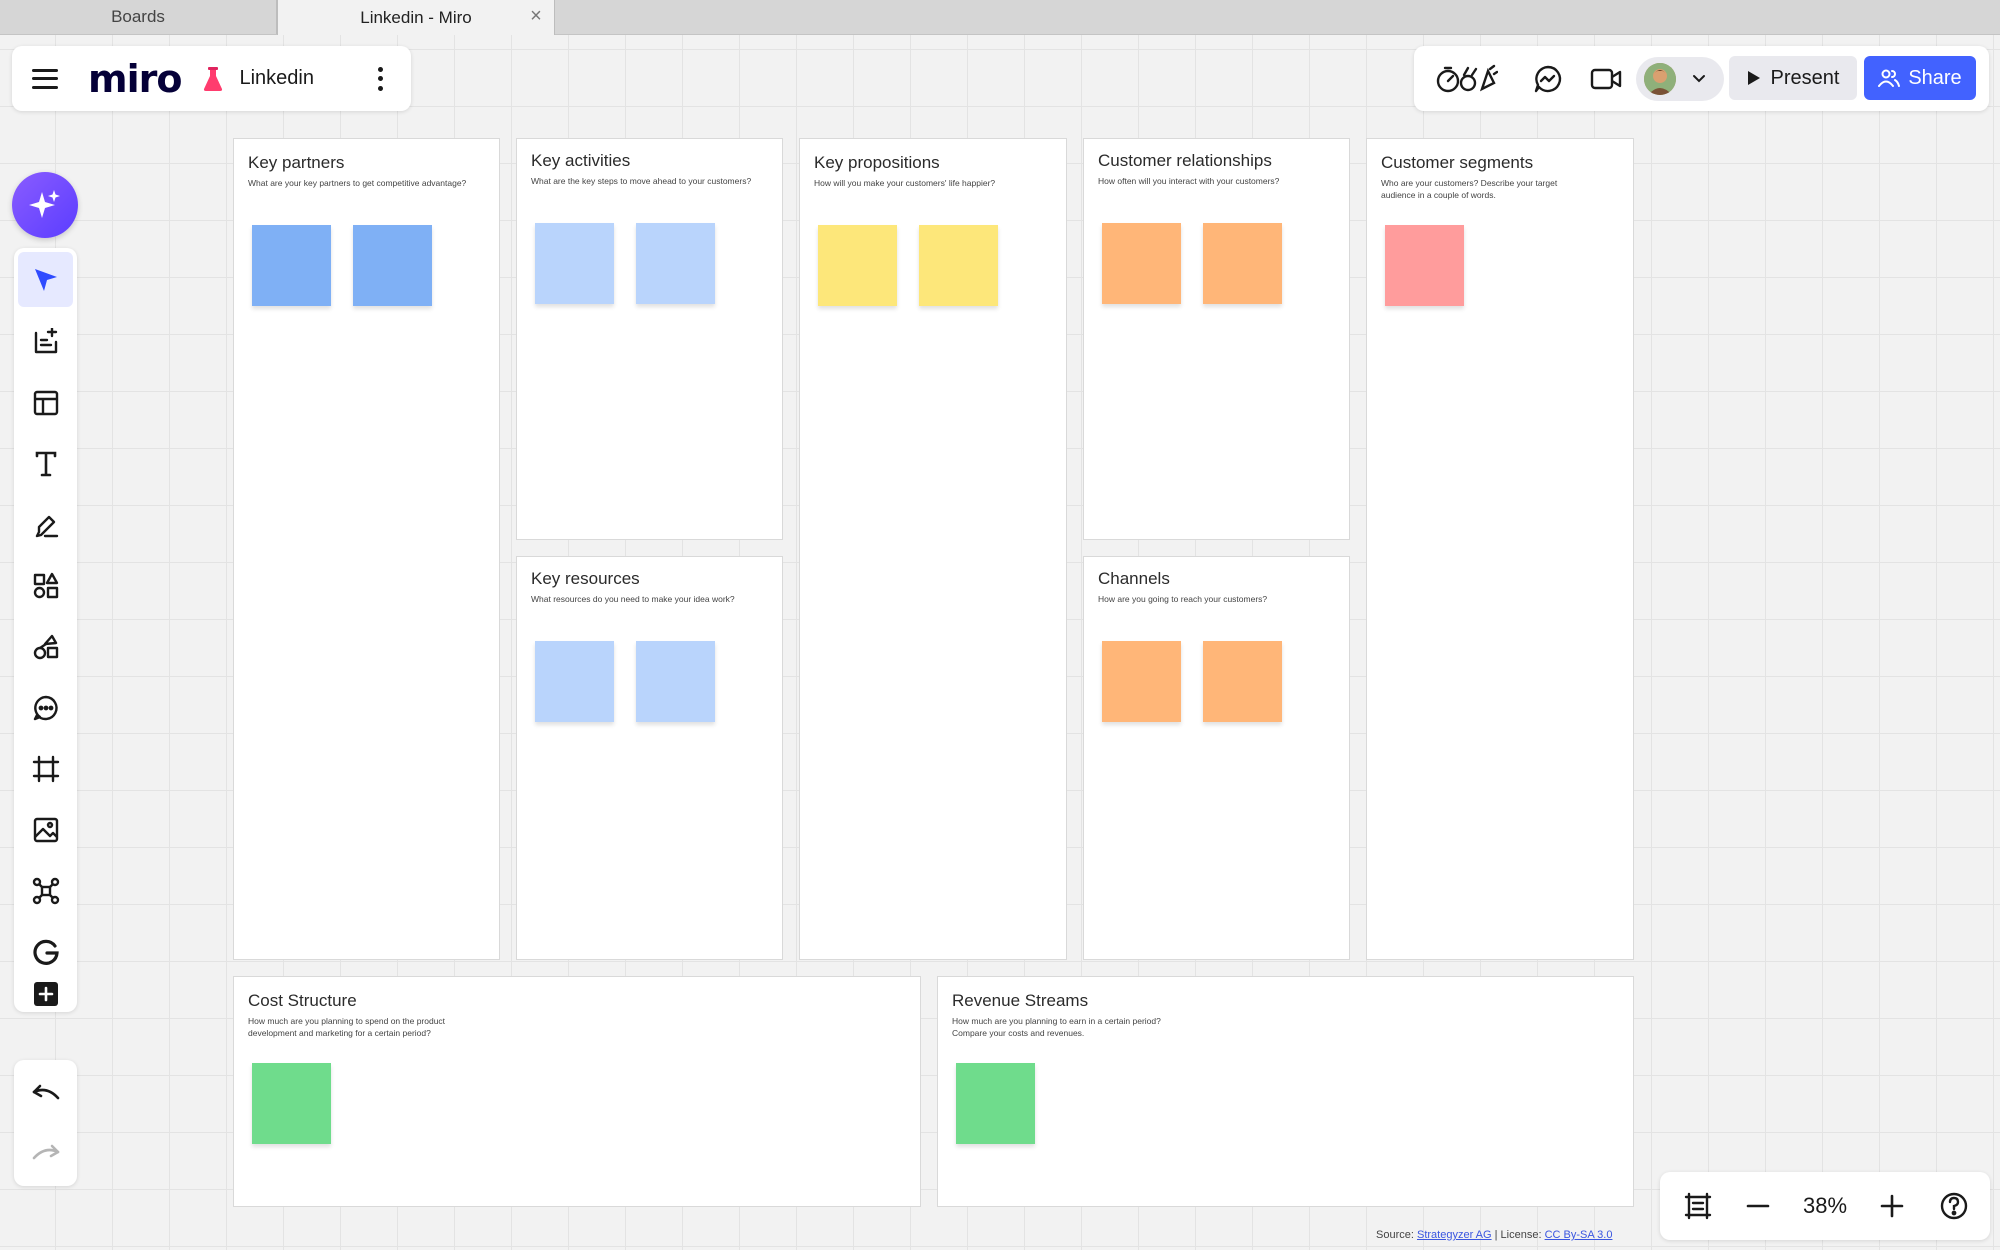 The height and width of the screenshot is (1250, 2000). Describe the element at coordinates (135, 79) in the screenshot. I see `miro-logo: miro` at that location.